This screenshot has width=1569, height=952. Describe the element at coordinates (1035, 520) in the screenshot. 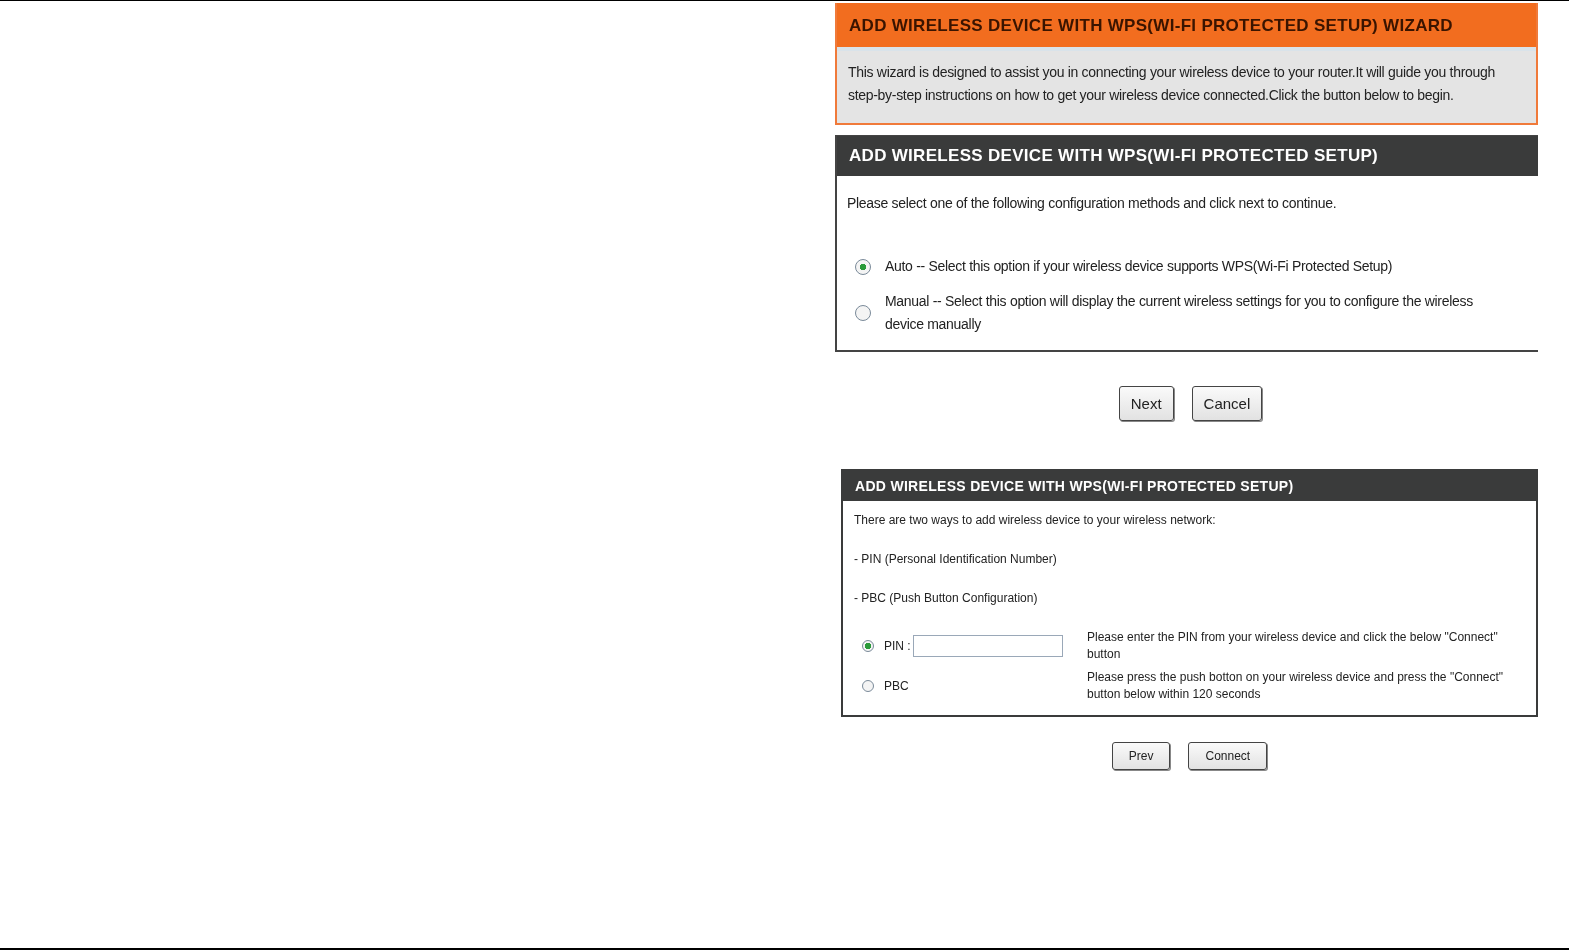

I see `intro-text: There are two ways to add wireless device to your wireless network:` at that location.